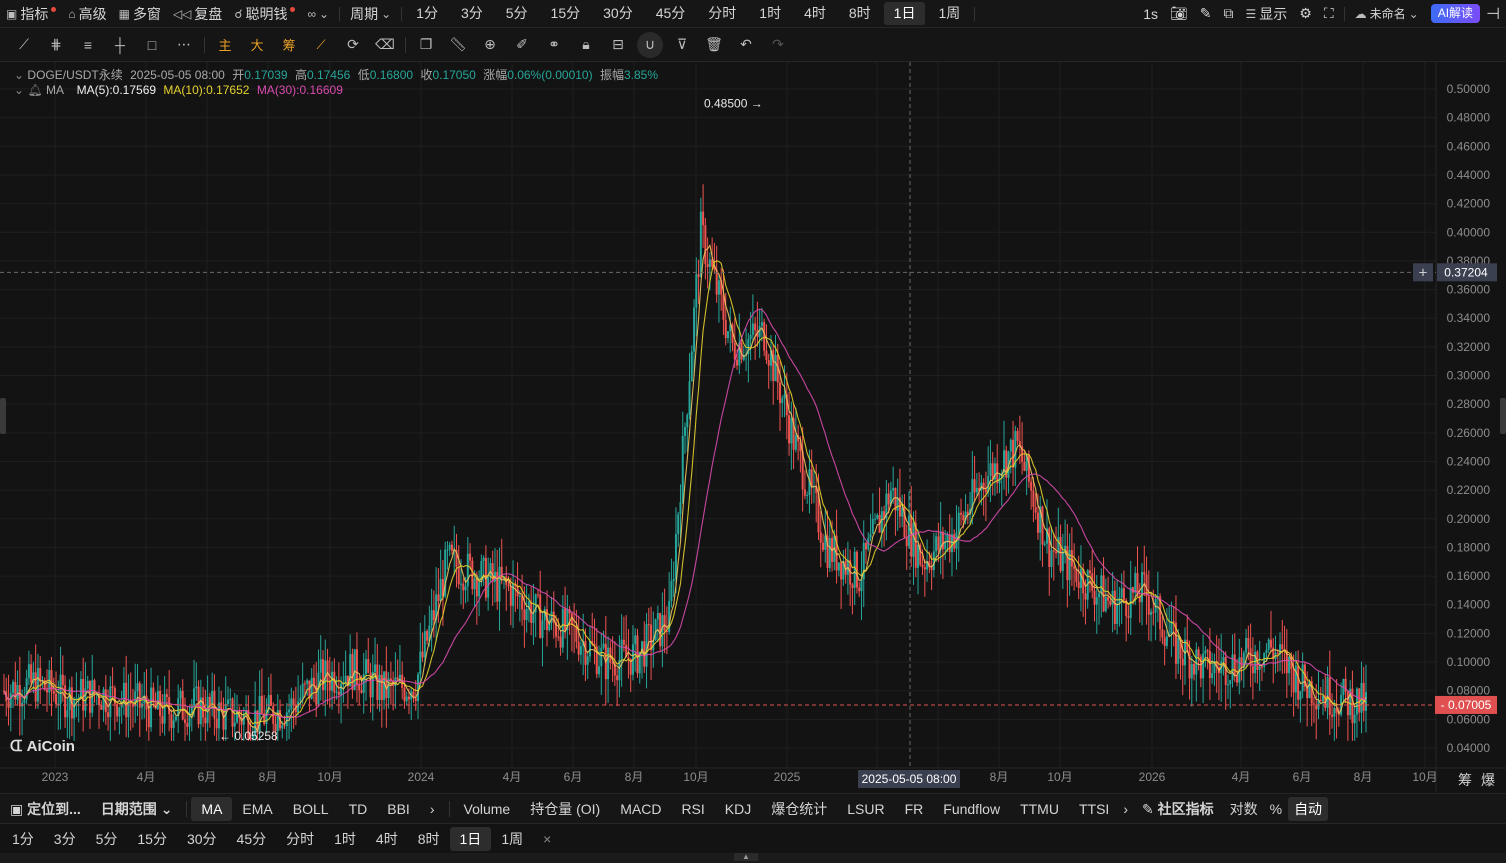  What do you see at coordinates (24, 45) in the screenshot?
I see `trendline-icon: ⟋` at bounding box center [24, 45].